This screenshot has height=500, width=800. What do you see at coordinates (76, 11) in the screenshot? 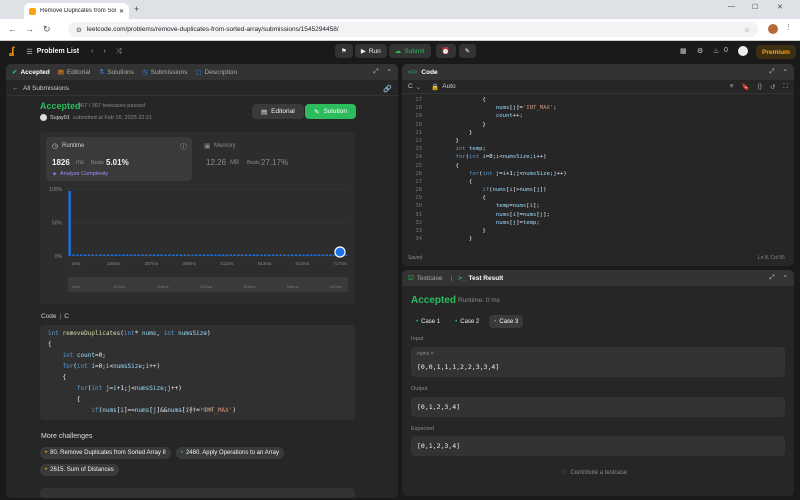
I see `browser-tab: Remove Duplicates from Sorted... ✕` at bounding box center [76, 11].